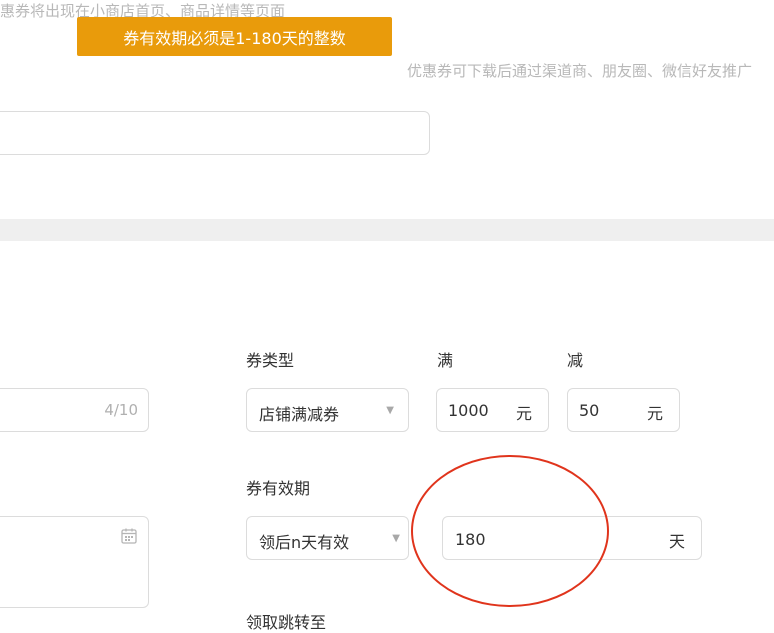 Image resolution: width=774 pixels, height=633 pixels. What do you see at coordinates (270, 360) in the screenshot?
I see `coupon-type-label: 券类型` at bounding box center [270, 360].